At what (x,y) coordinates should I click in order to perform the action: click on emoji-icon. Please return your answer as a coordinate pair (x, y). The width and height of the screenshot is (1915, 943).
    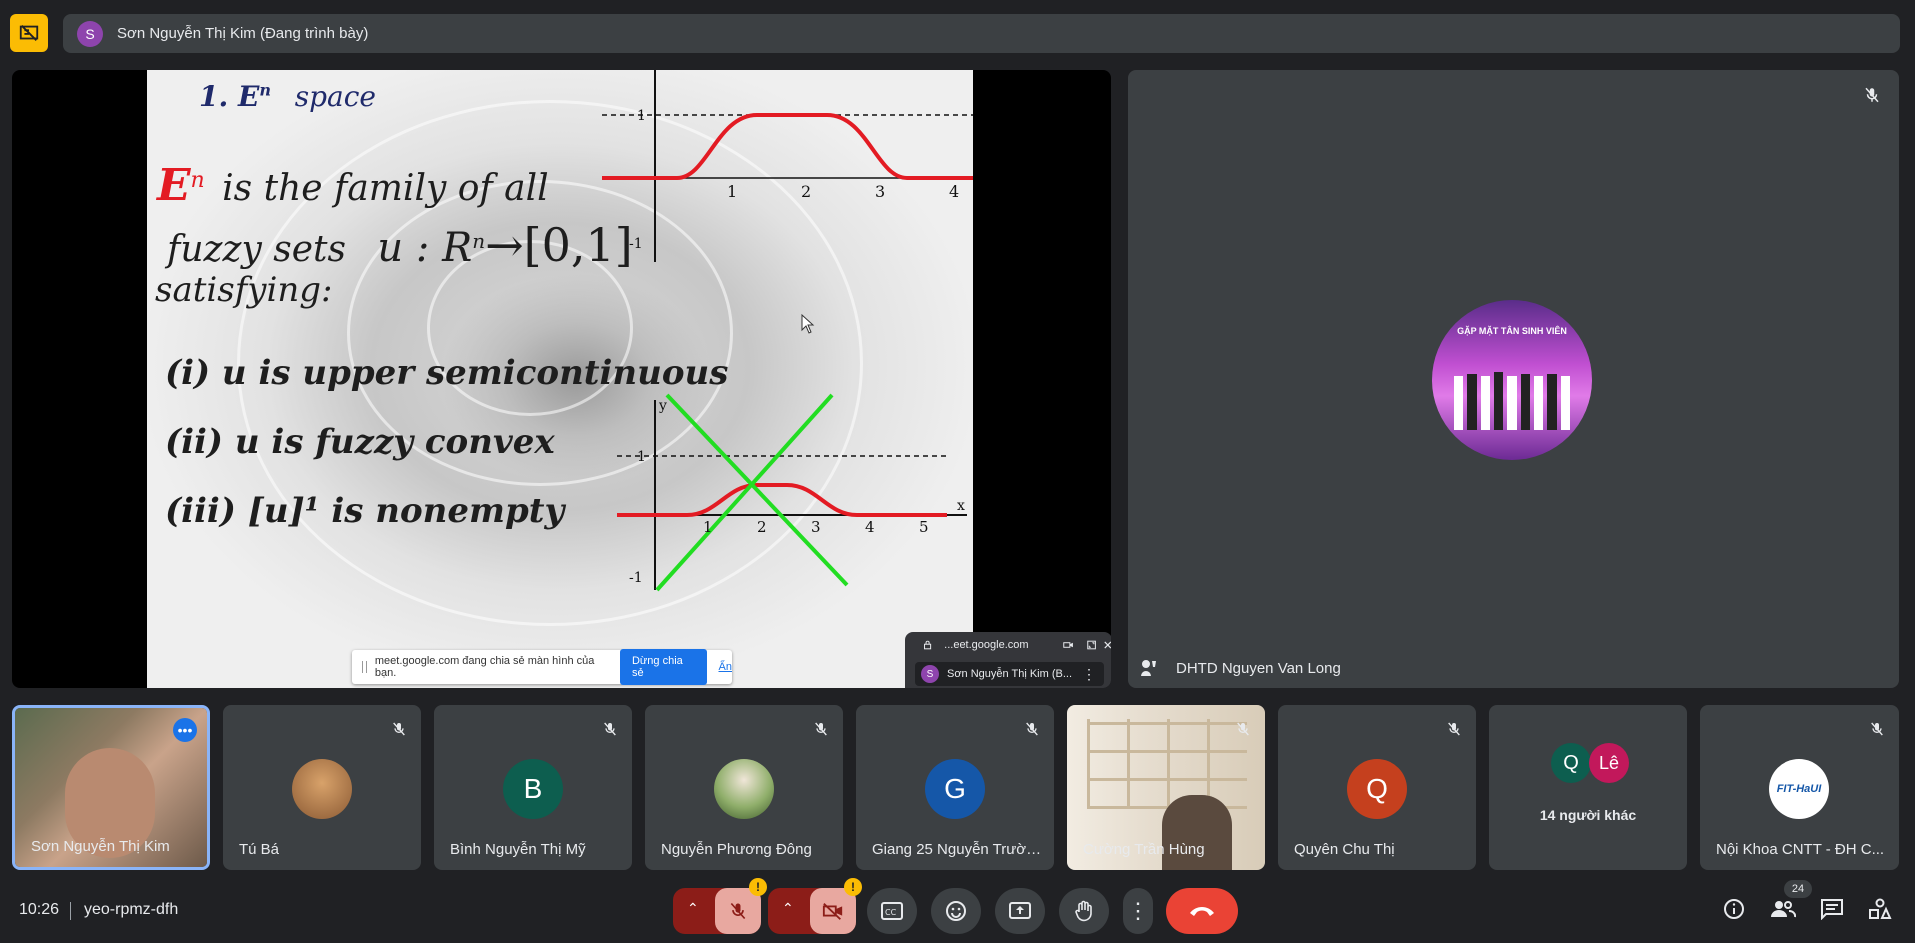
    Looking at the image, I should click on (956, 911).